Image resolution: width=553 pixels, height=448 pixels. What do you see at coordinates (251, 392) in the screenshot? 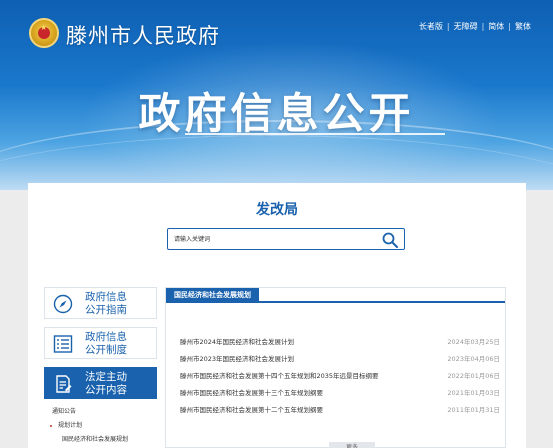
I see `article-title: 滕州市国民经济和社会发展第十三个五年规划纲要` at bounding box center [251, 392].